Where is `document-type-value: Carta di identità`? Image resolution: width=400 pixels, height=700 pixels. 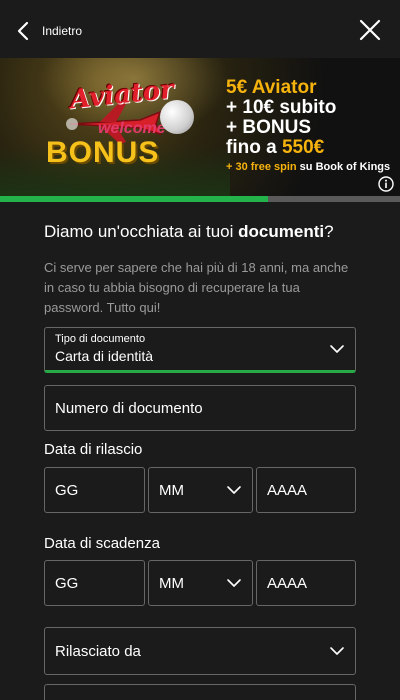
document-type-value: Carta di identità is located at coordinates (104, 356).